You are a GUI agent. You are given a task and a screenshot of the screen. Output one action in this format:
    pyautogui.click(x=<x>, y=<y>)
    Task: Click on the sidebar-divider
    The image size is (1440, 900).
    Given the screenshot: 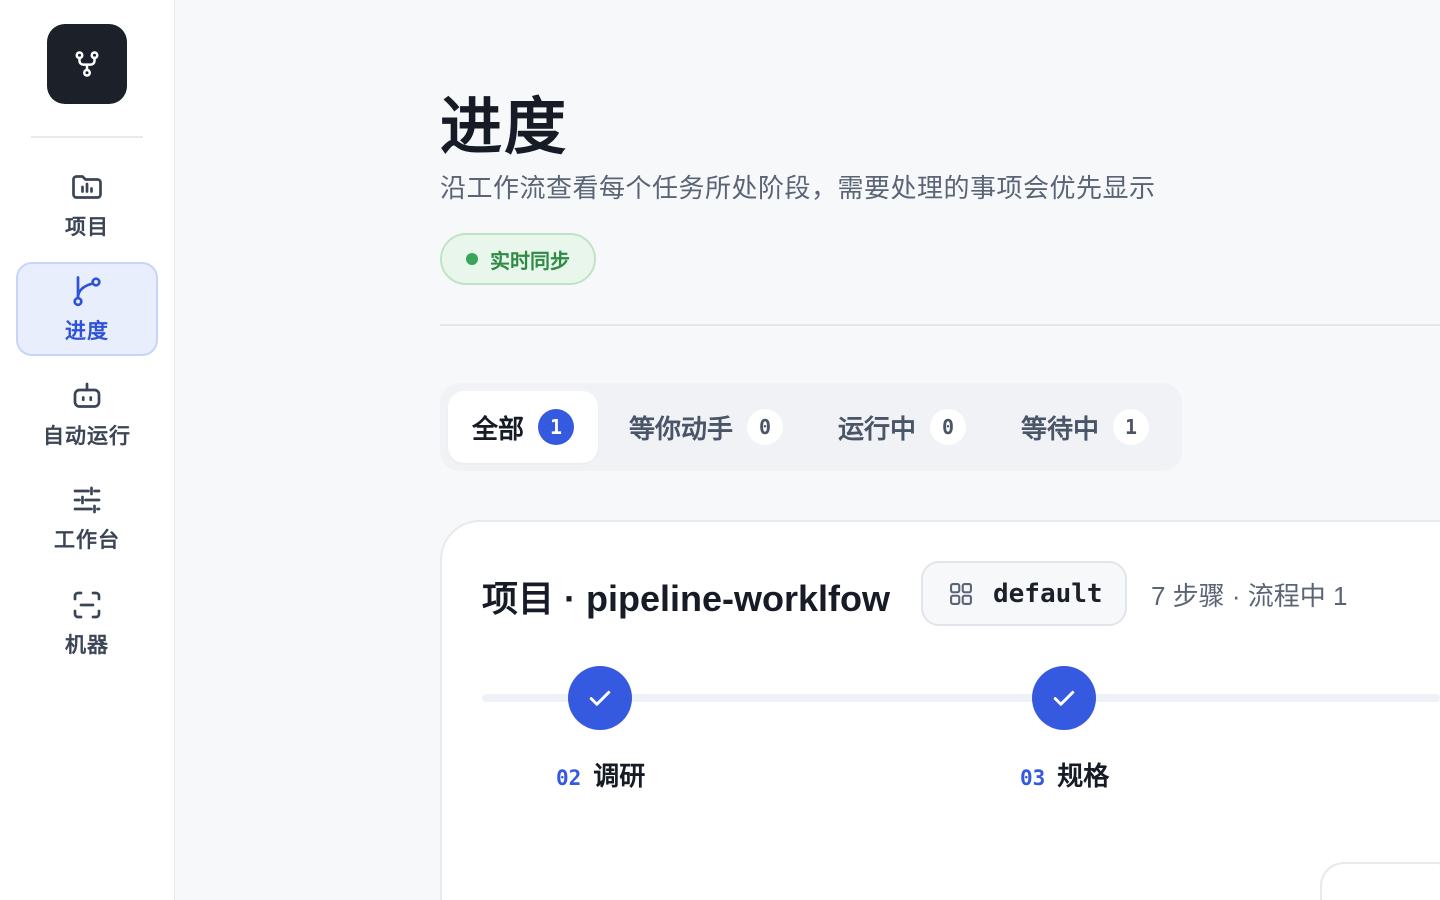 What is the action you would take?
    pyautogui.click(x=87, y=137)
    